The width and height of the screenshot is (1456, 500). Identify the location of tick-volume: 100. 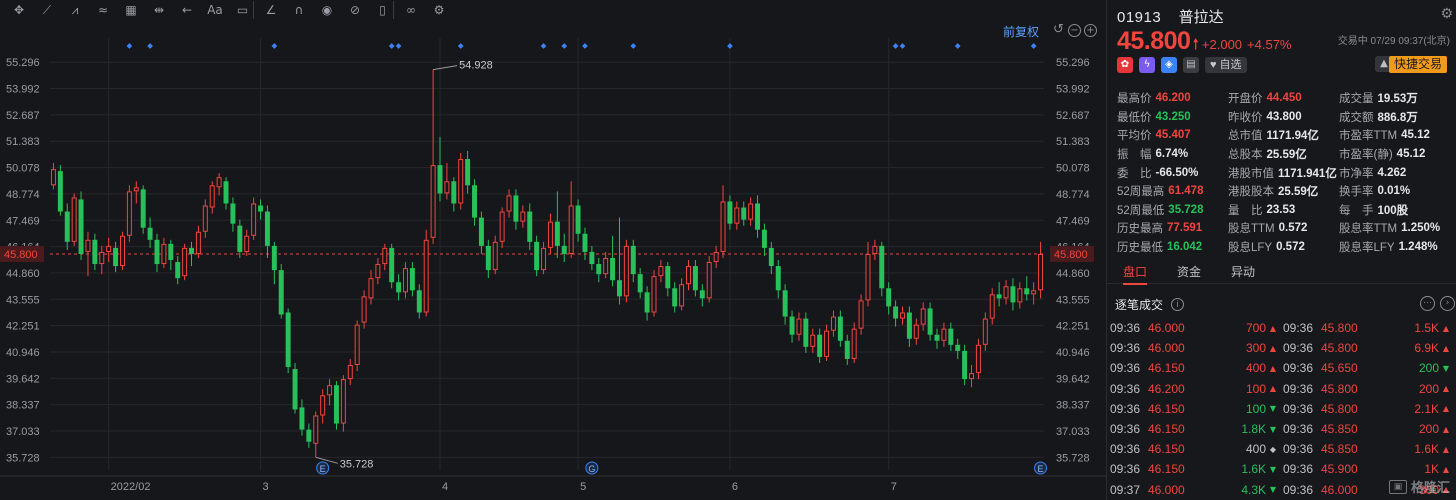
(1255, 408).